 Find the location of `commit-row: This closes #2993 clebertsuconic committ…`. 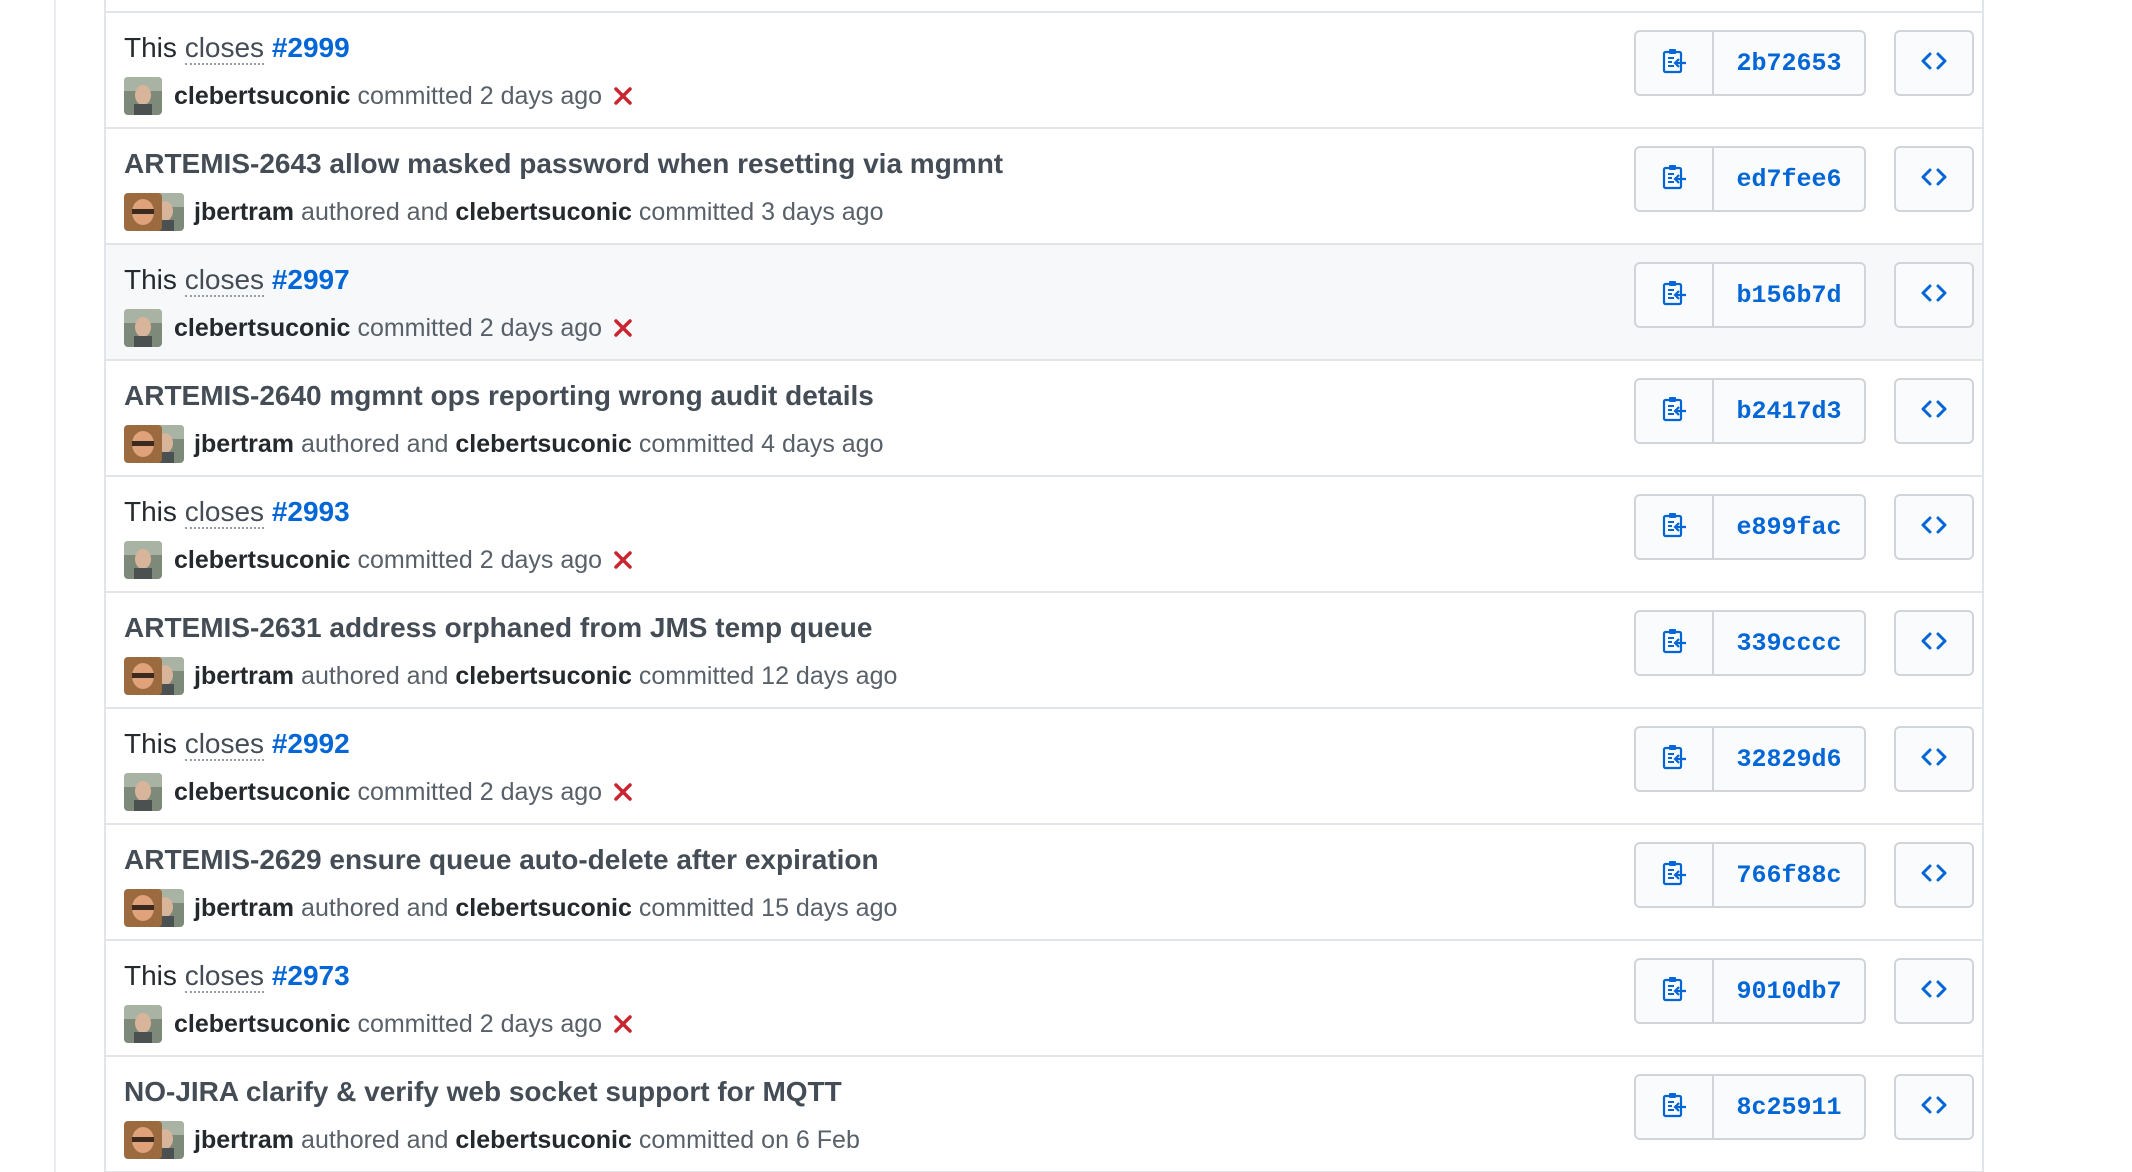

commit-row: This closes #2993 clebertsuconic committ… is located at coordinates (1044, 535).